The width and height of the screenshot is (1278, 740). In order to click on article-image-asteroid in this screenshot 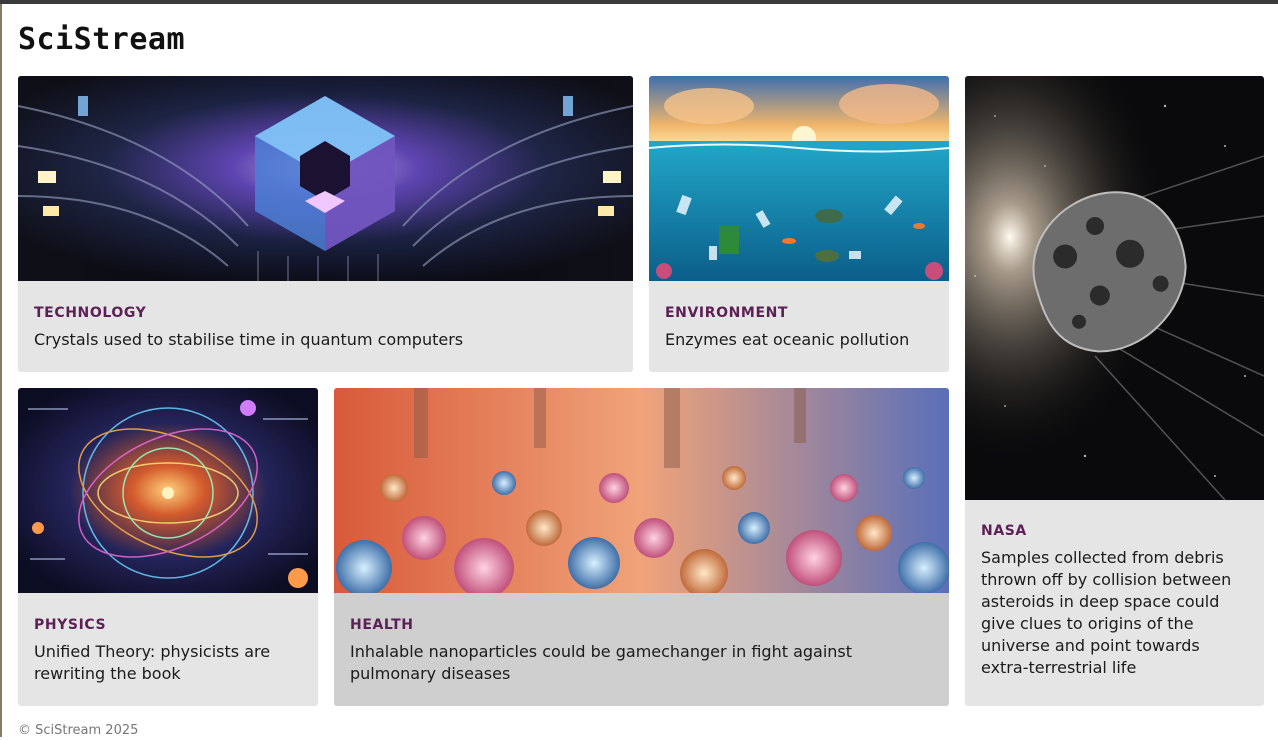, I will do `click(1114, 288)`.